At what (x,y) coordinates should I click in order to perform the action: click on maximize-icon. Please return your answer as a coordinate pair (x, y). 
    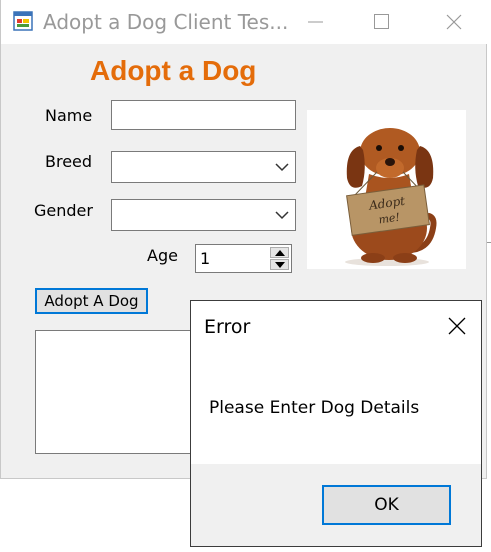
    Looking at the image, I should click on (381, 21).